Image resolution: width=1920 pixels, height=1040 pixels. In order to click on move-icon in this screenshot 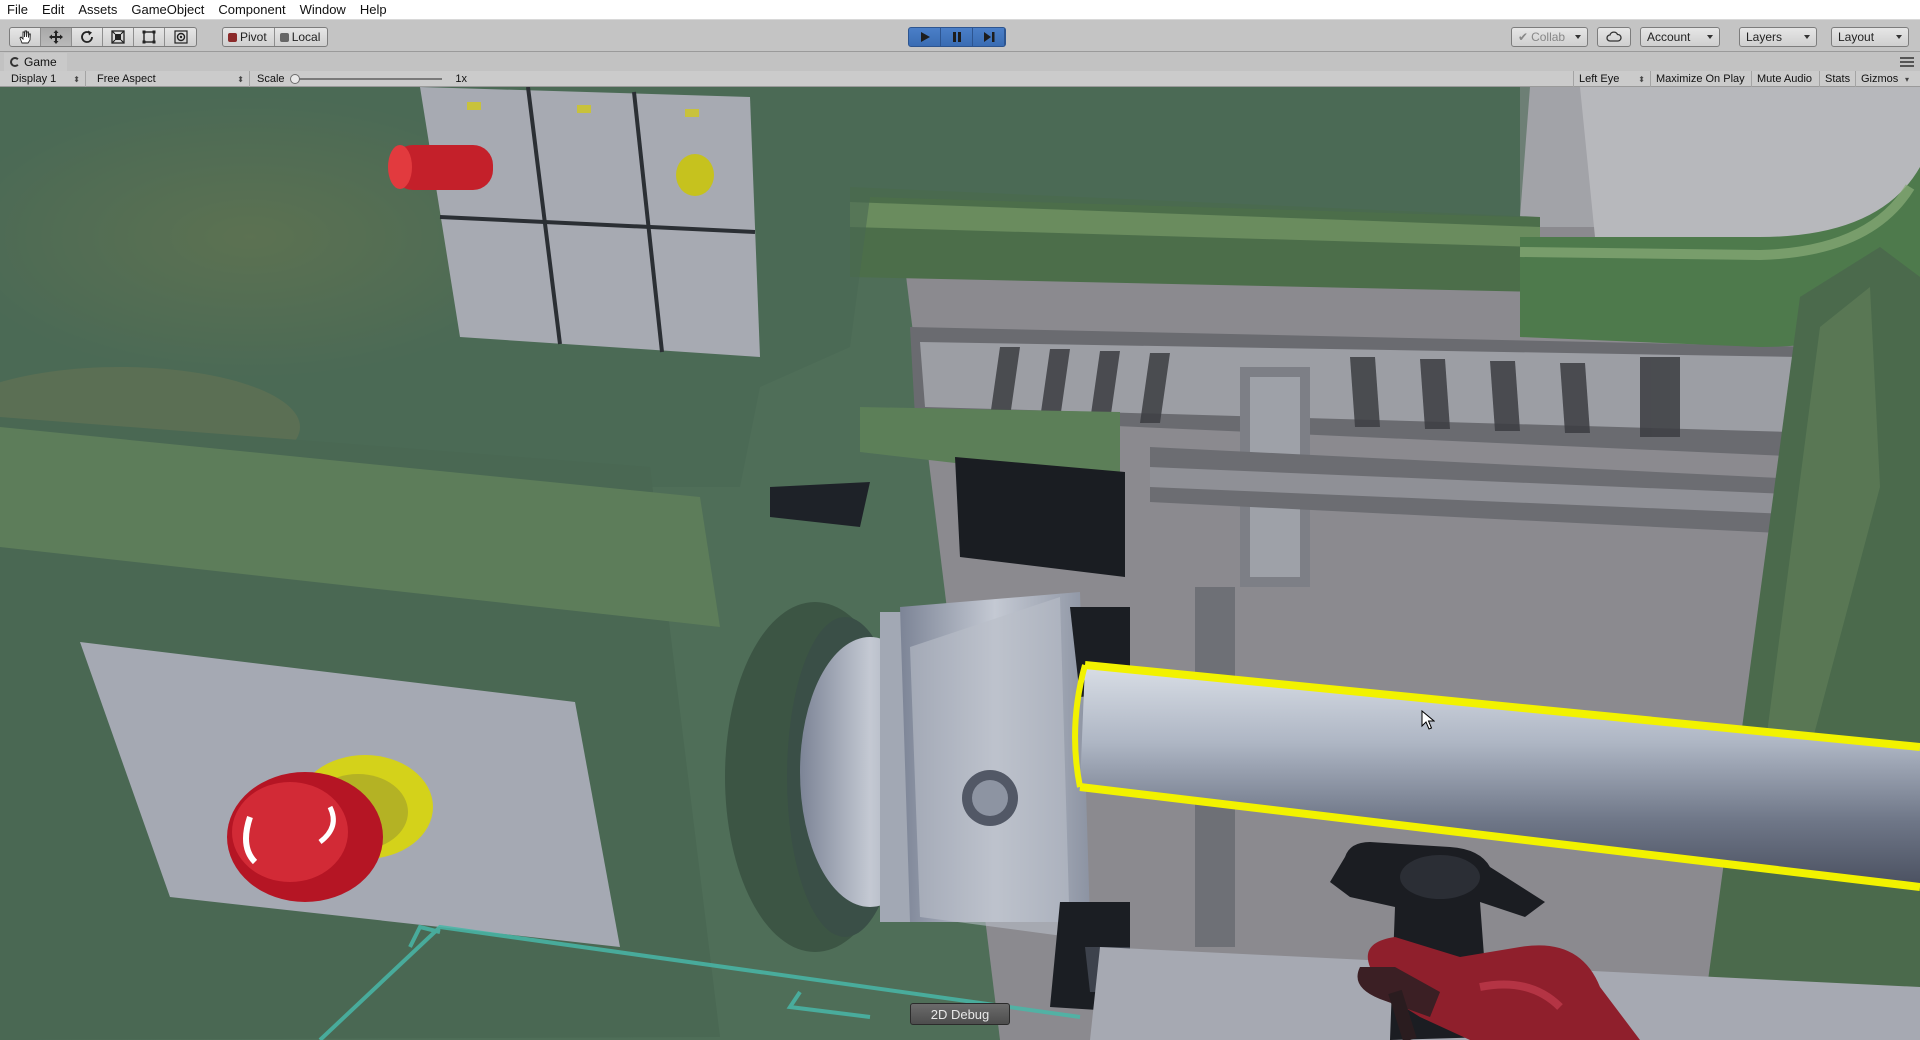, I will do `click(56, 37)`.